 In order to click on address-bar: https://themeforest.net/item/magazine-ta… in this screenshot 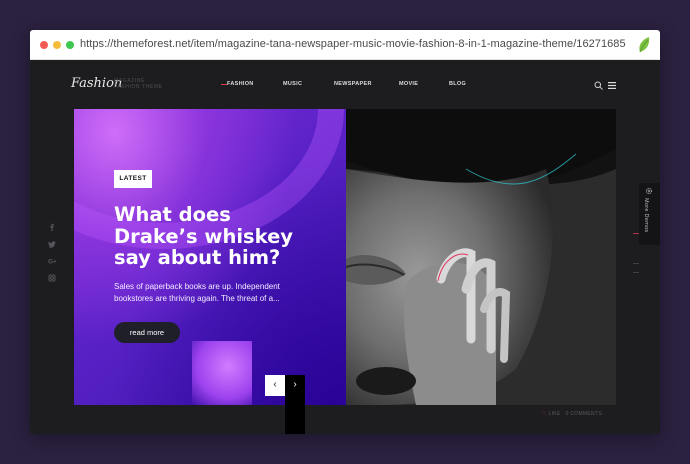, I will do `click(353, 44)`.